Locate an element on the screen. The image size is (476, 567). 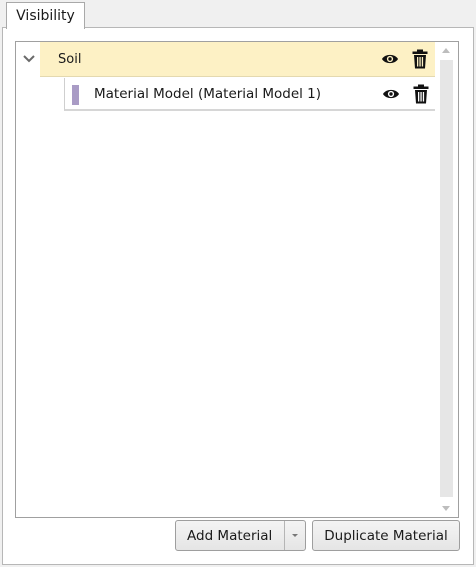
tree-row-material-model: Material Model (Material Model 1) is located at coordinates (250, 94).